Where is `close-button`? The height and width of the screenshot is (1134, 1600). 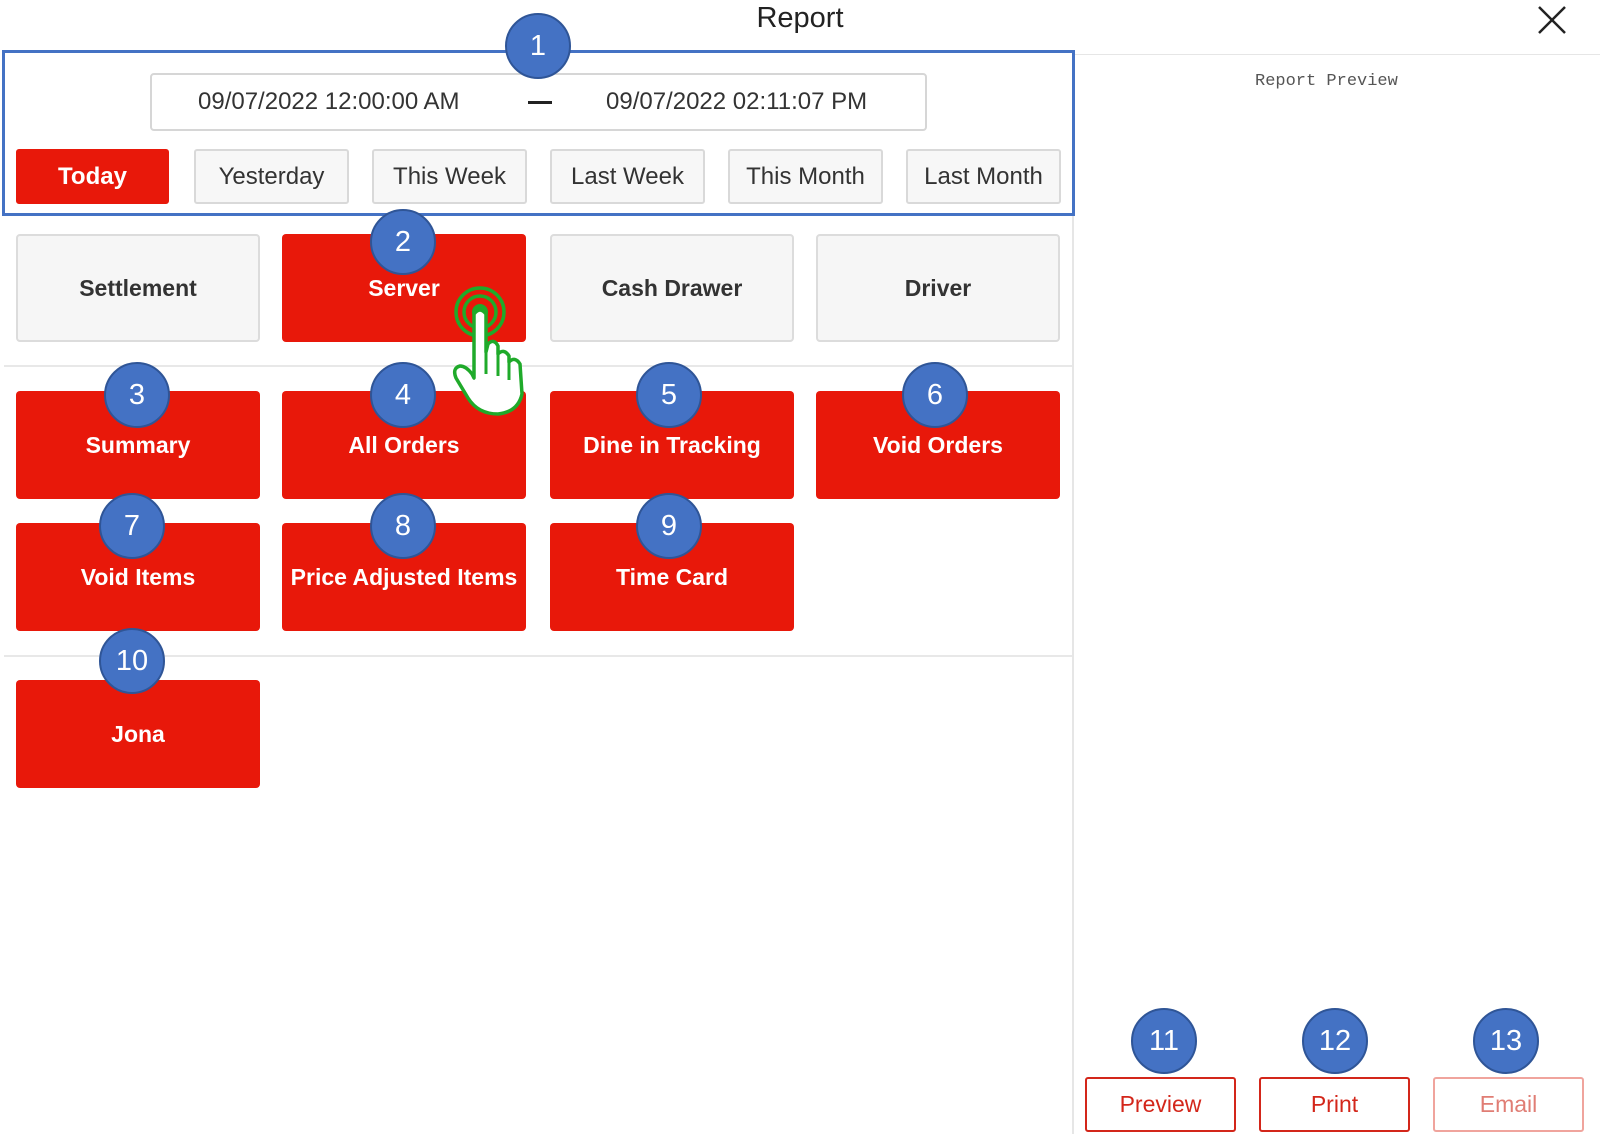 close-button is located at coordinates (1552, 20).